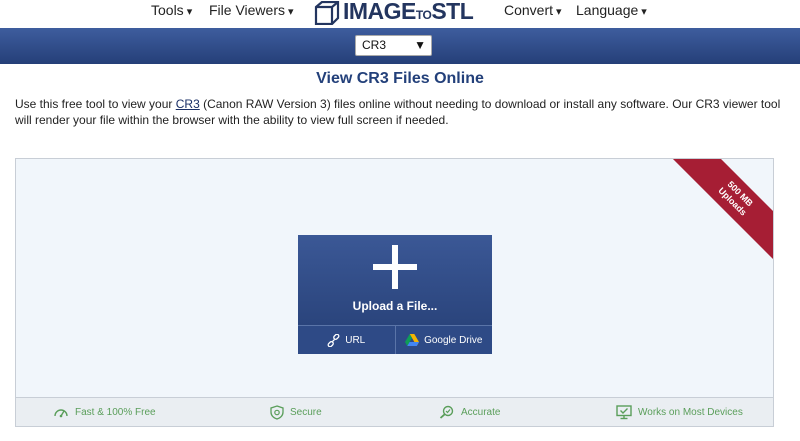 The image size is (800, 441). Describe the element at coordinates (446, 412) in the screenshot. I see `magnifier-icon` at that location.